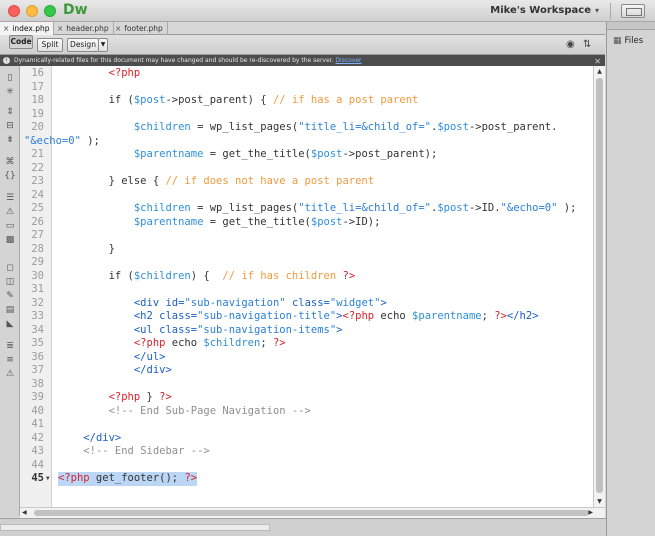 This screenshot has width=655, height=536. Describe the element at coordinates (37, 343) in the screenshot. I see `line-number: 35` at that location.